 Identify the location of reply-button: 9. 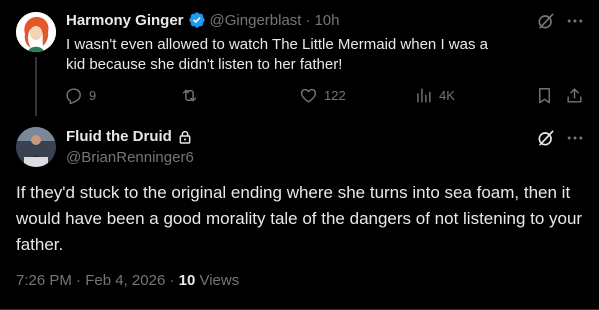
(80, 95).